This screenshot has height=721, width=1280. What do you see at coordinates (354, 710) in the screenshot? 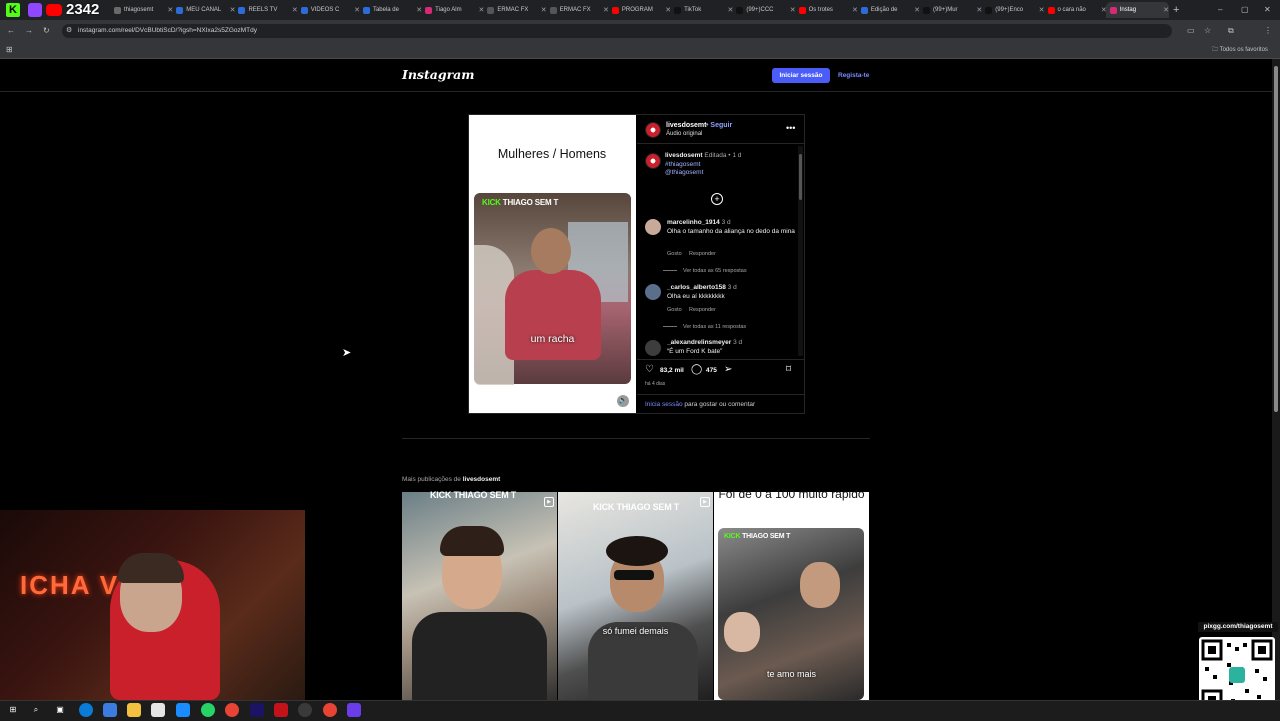
I see `app-grid-icon` at bounding box center [354, 710].